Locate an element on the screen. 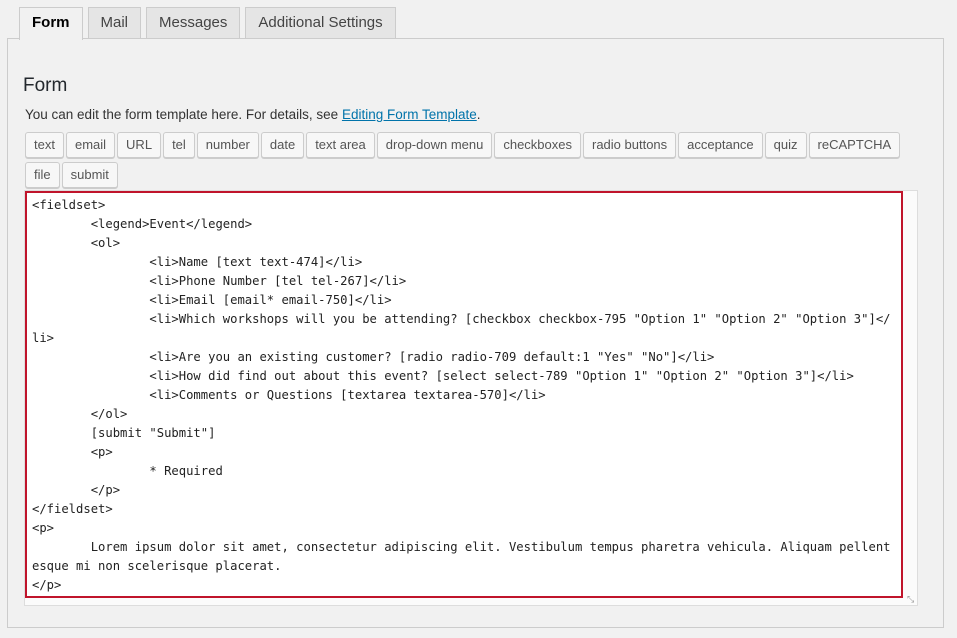 This screenshot has width=957, height=638. tag-button-textarea: text area is located at coordinates (340, 145).